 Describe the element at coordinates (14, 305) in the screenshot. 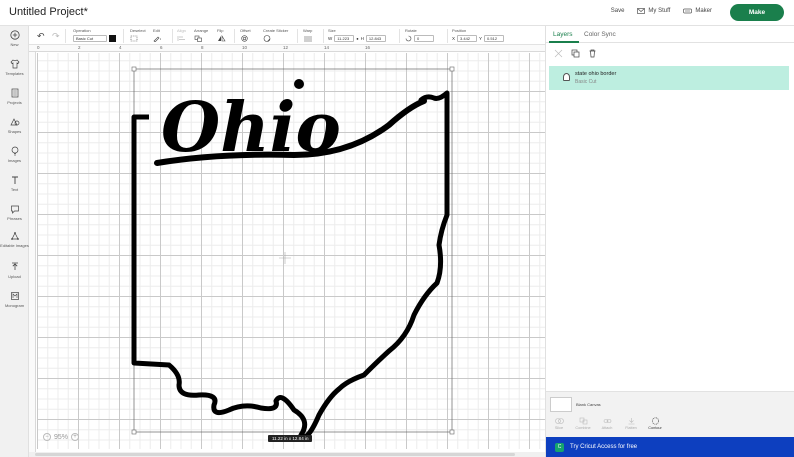

I see `sidebar-item-label: Monogram` at that location.